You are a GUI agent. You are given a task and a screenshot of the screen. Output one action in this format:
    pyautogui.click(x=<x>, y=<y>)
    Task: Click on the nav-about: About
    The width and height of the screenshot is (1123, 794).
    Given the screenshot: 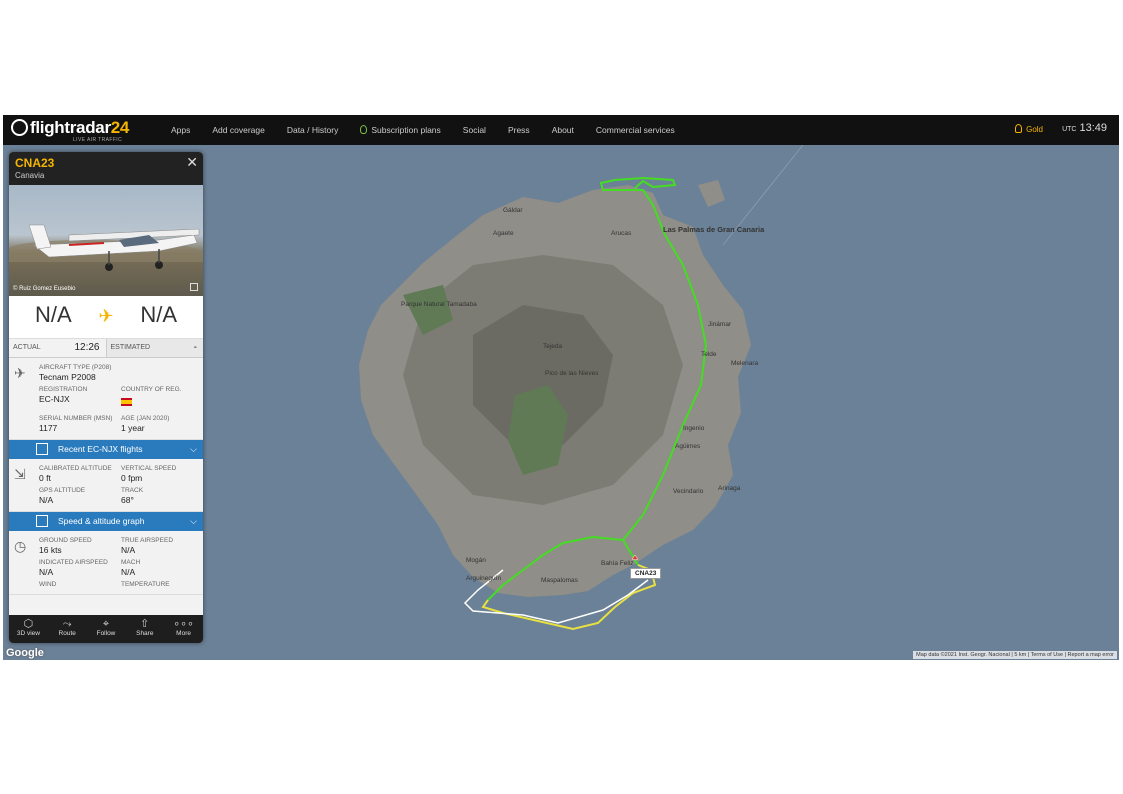 What is the action you would take?
    pyautogui.click(x=563, y=130)
    